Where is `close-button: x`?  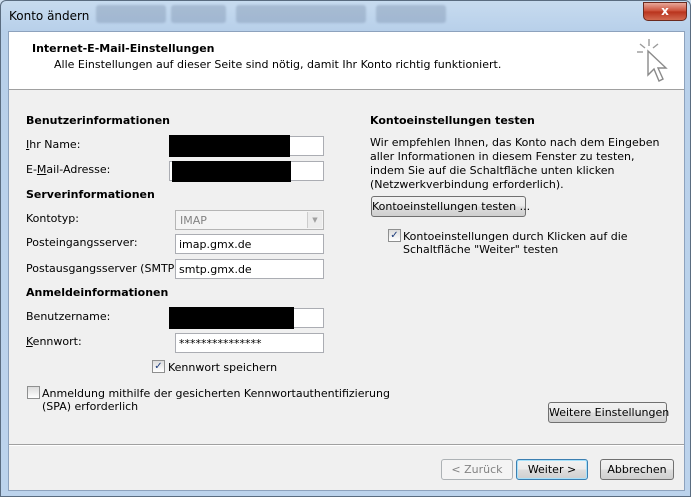 close-button: x is located at coordinates (665, 11).